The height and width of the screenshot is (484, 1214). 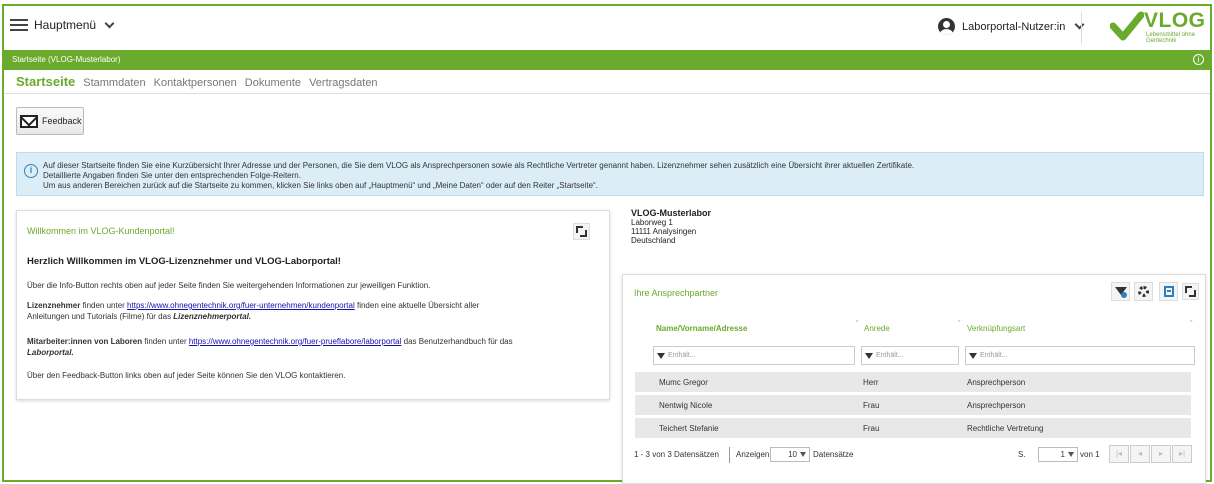 What do you see at coordinates (671, 213) in the screenshot?
I see `company-name: VLOG-Musterlabor` at bounding box center [671, 213].